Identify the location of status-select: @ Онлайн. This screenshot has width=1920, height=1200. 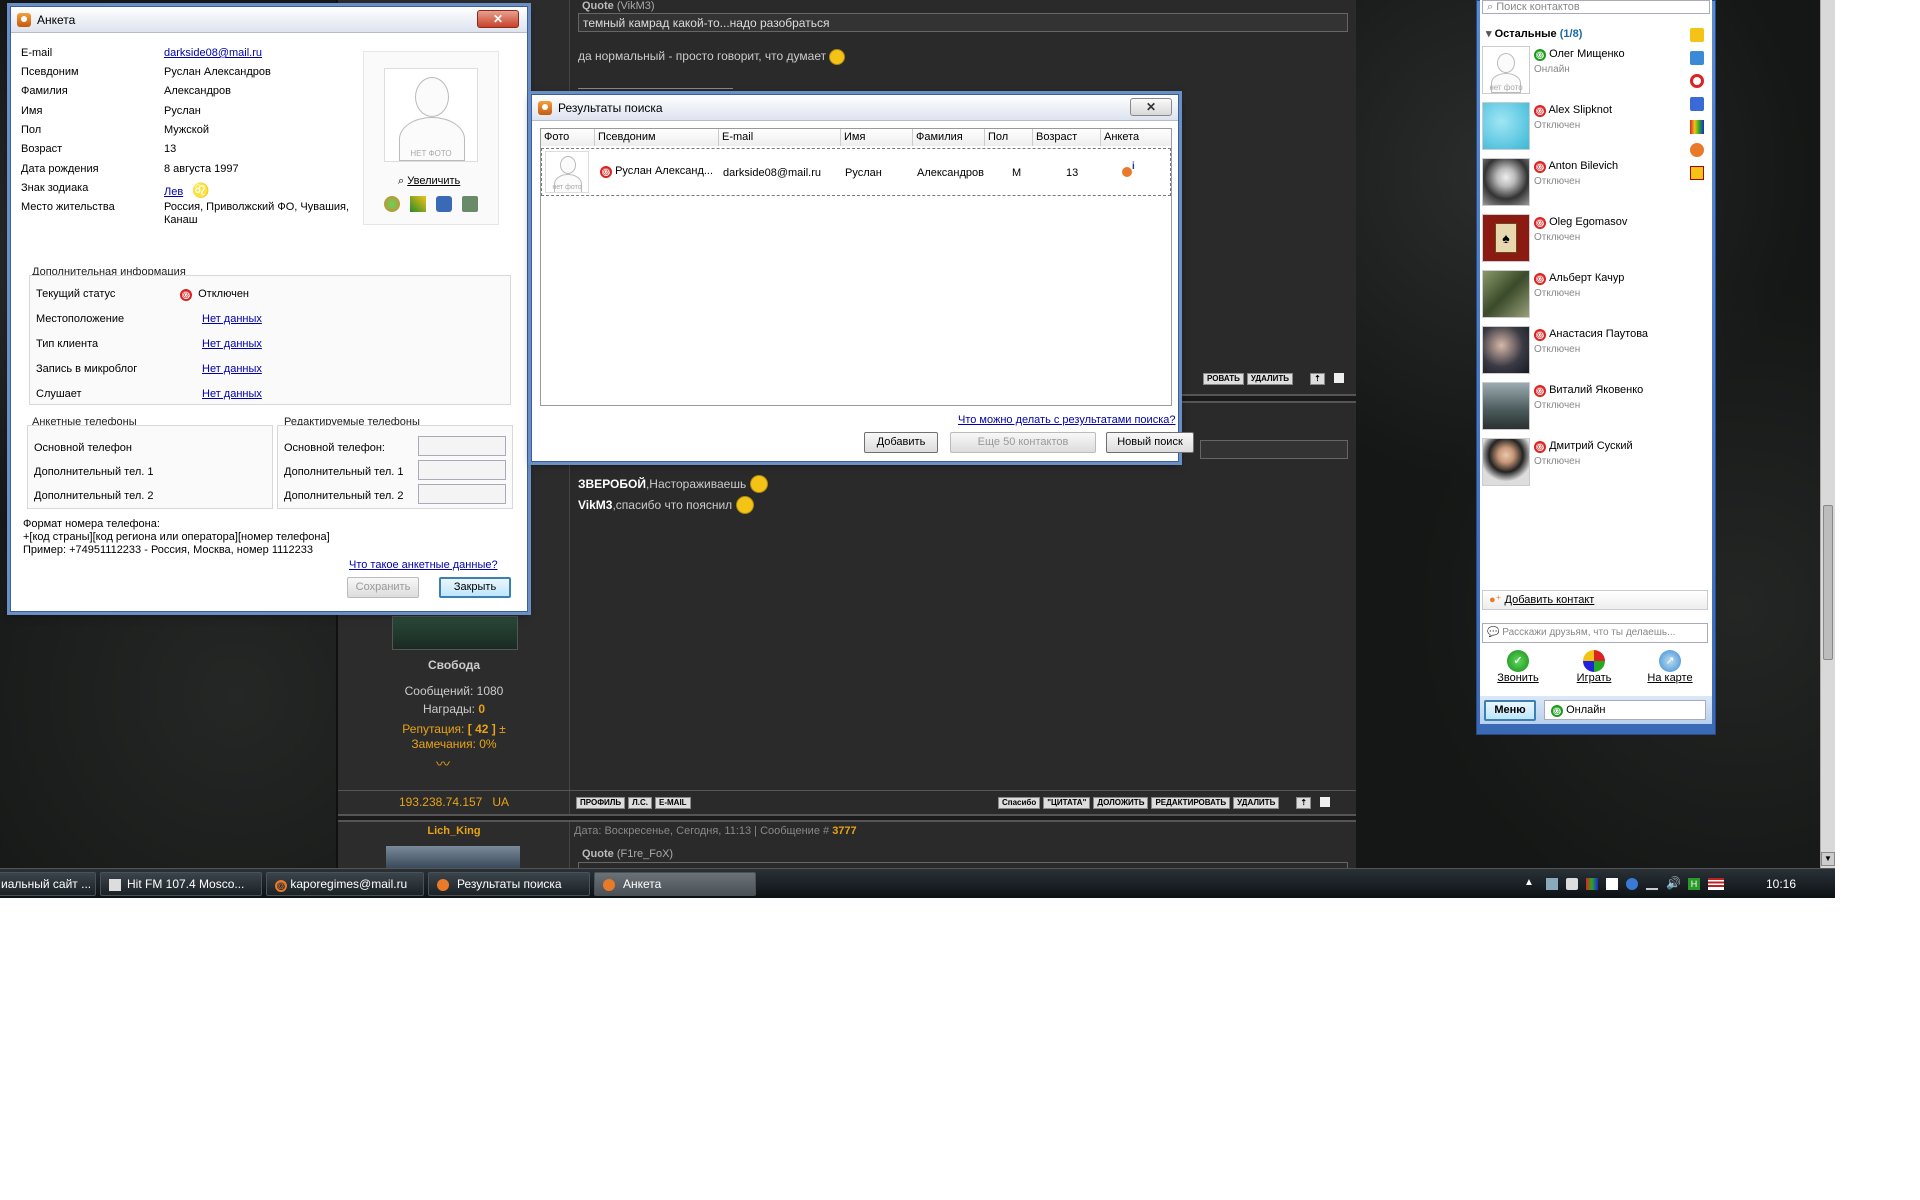
(1625, 710).